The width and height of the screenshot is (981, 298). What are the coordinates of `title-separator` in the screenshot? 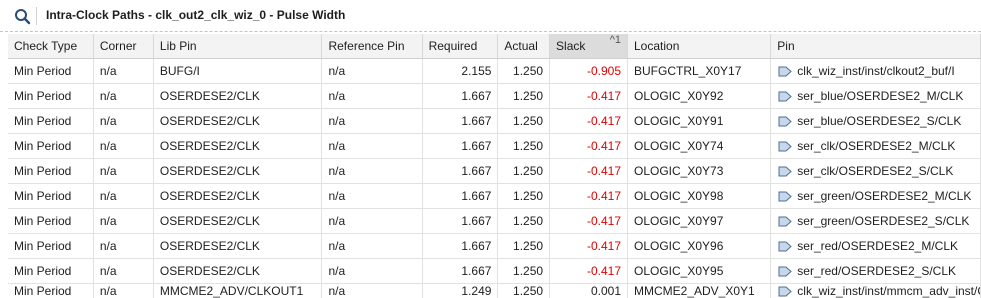 It's located at (36, 16).